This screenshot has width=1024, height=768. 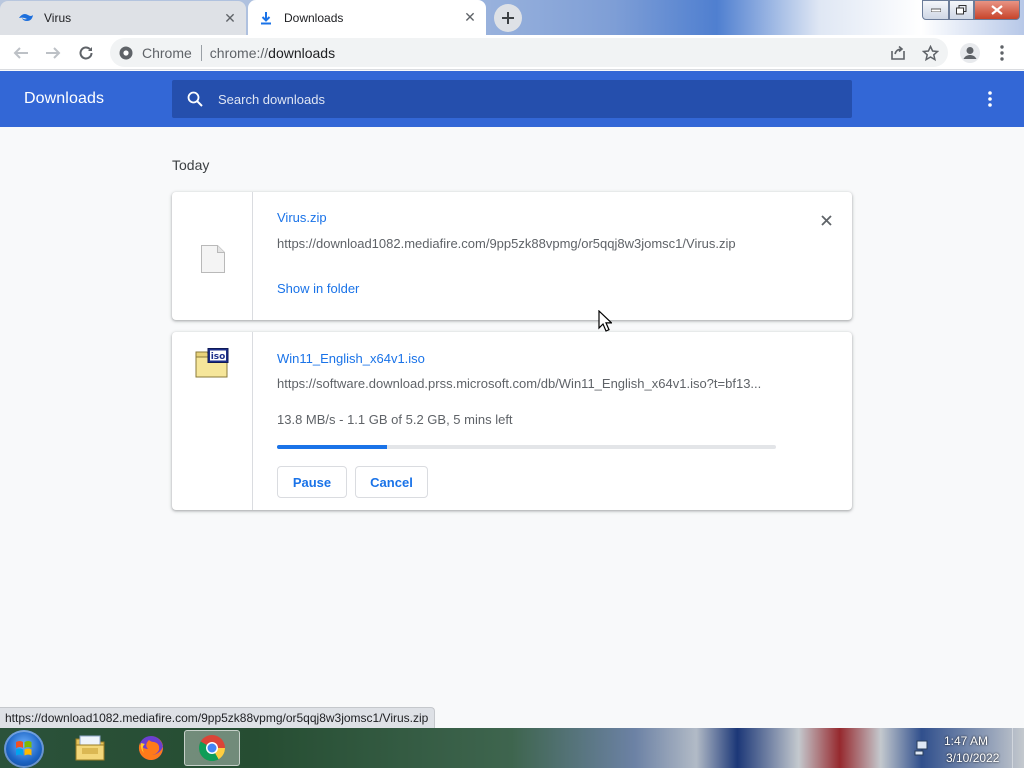 I want to click on browser-toolbar: Chrome chrome://downloads, so click(x=512, y=52).